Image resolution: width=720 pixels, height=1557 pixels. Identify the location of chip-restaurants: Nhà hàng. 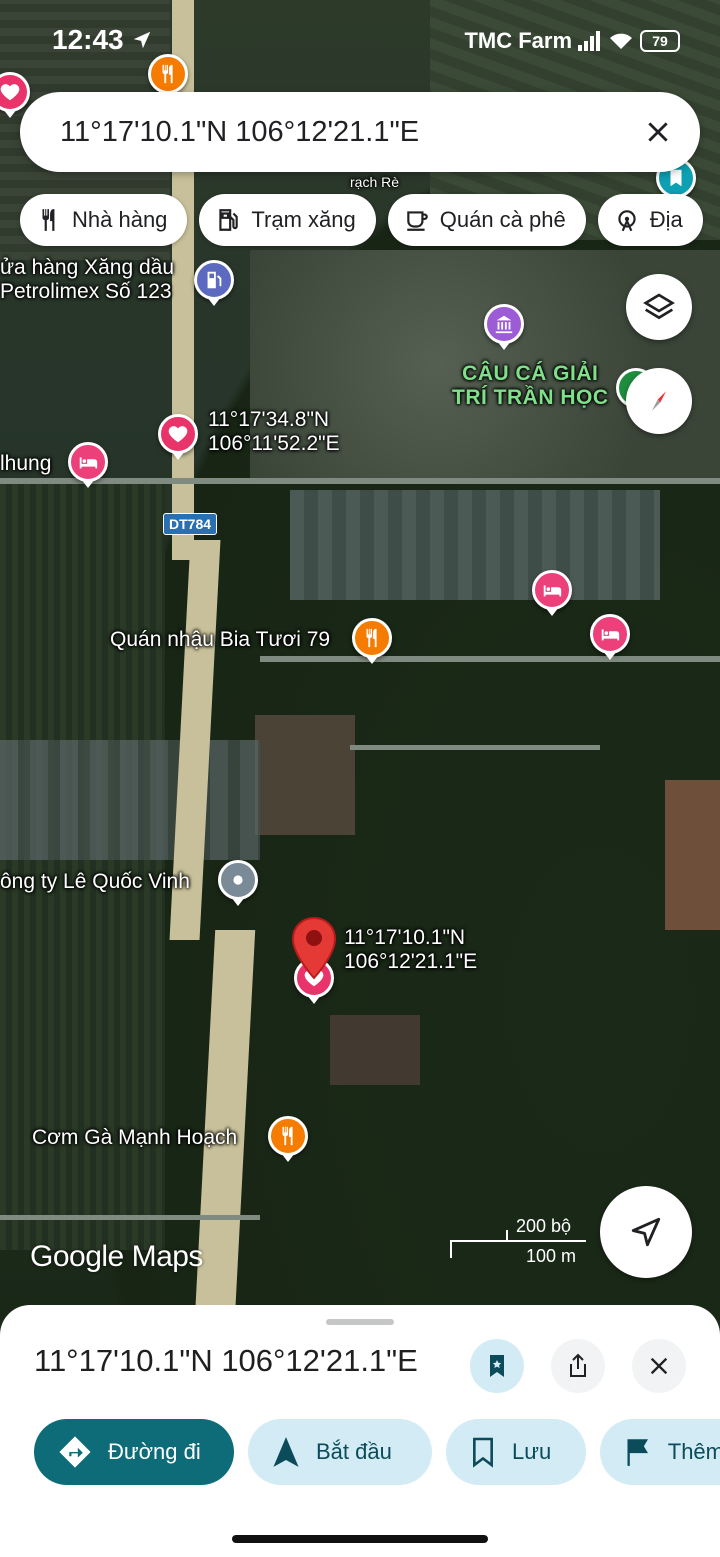
(104, 220).